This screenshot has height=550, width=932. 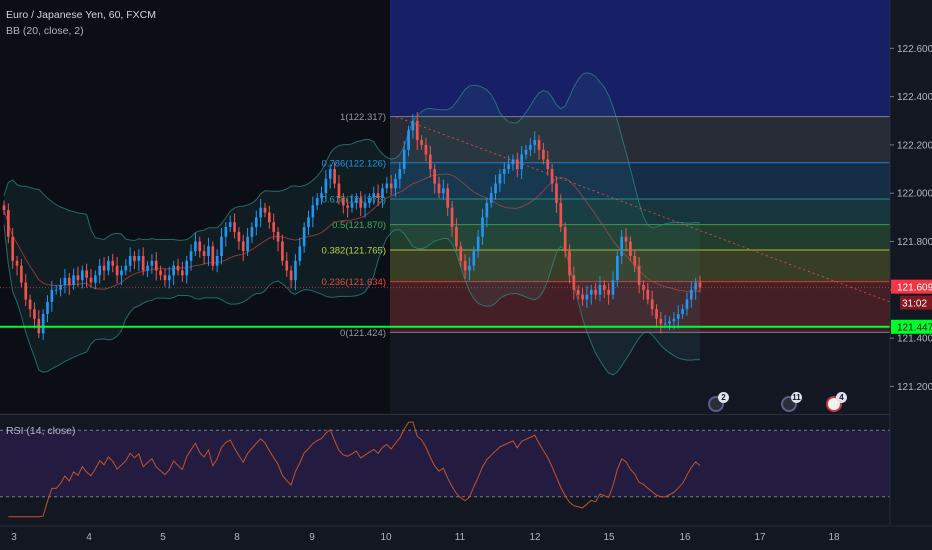 I want to click on event-badge-red: 4, so click(x=836, y=402).